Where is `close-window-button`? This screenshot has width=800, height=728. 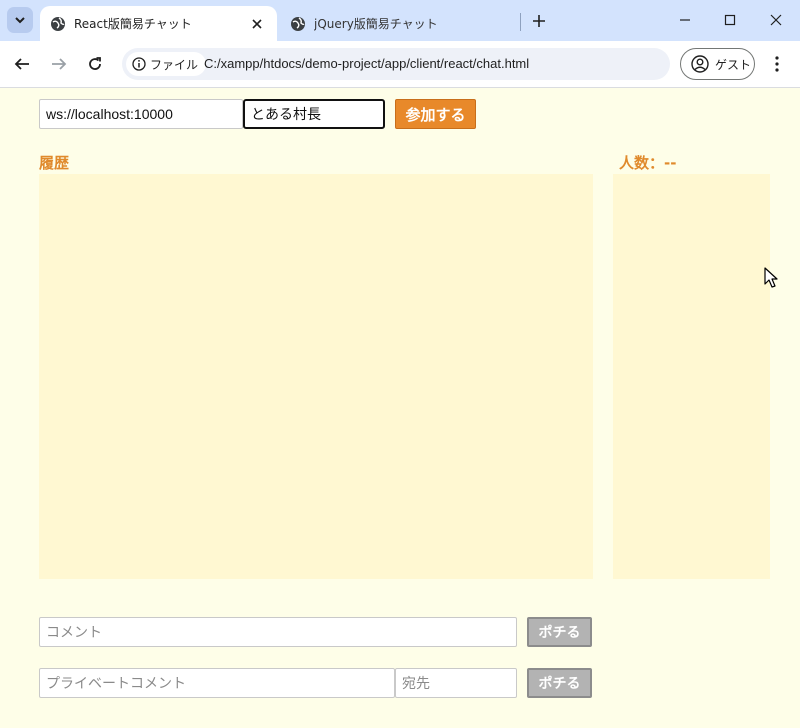
close-window-button is located at coordinates (776, 20).